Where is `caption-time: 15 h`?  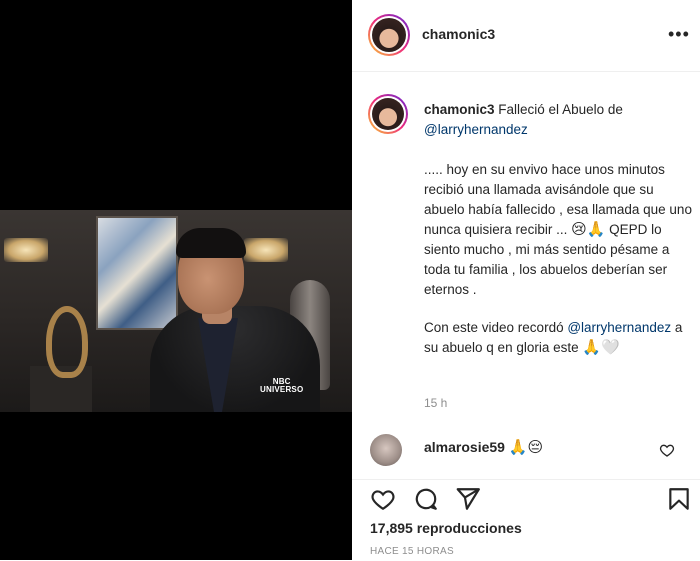
caption-time: 15 h is located at coordinates (435, 403).